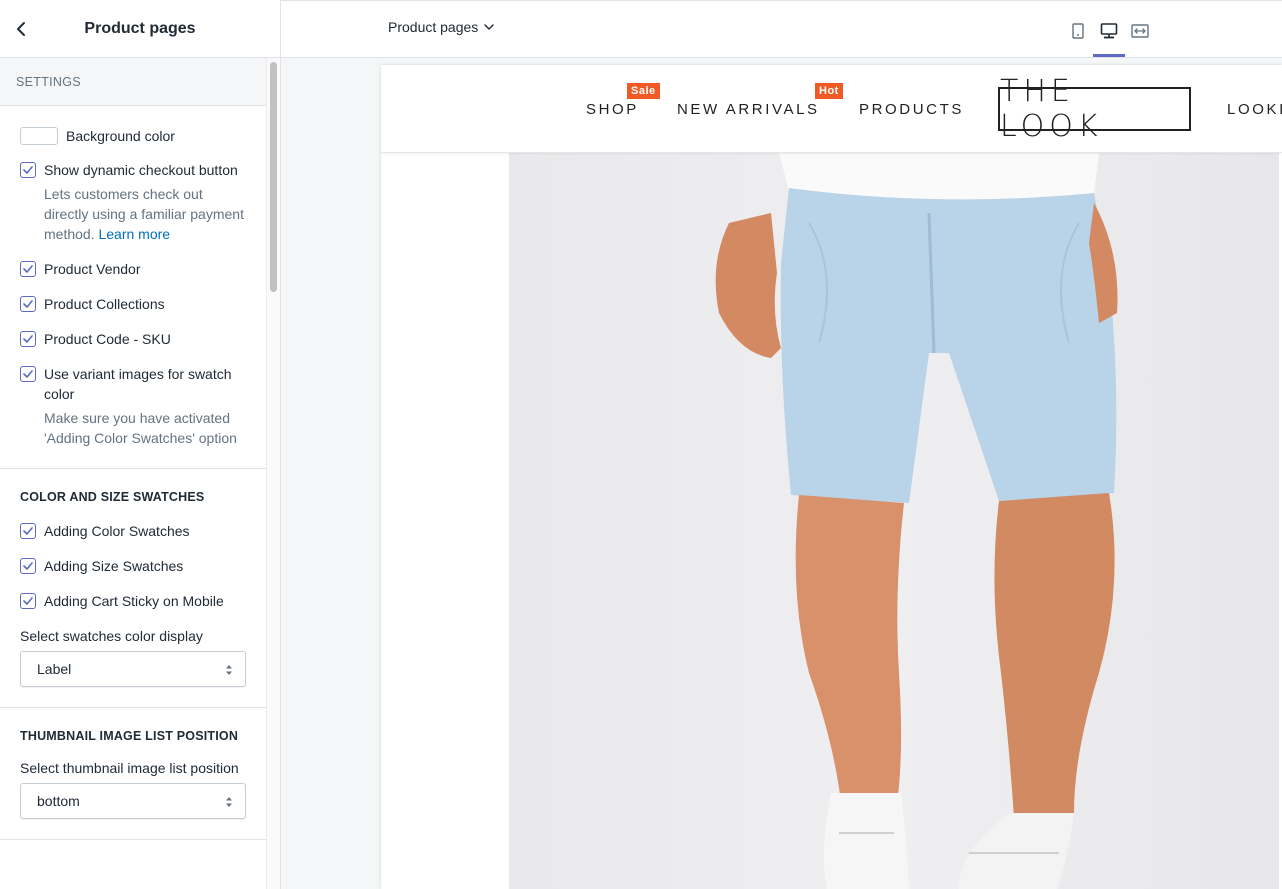 The height and width of the screenshot is (889, 1282). I want to click on mobile-view-icon, so click(1078, 31).